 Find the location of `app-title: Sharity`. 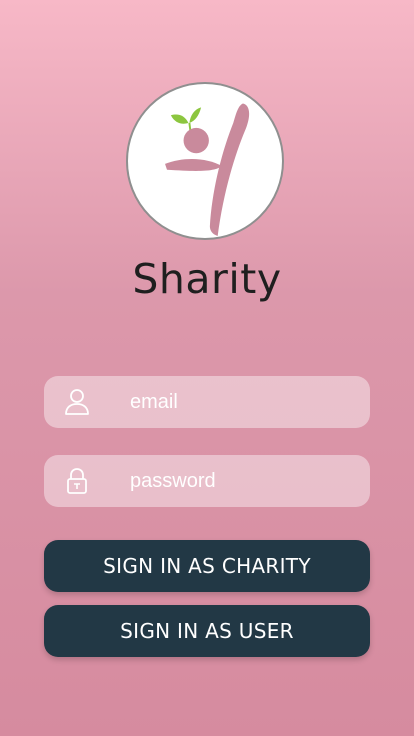

app-title: Sharity is located at coordinates (207, 279).